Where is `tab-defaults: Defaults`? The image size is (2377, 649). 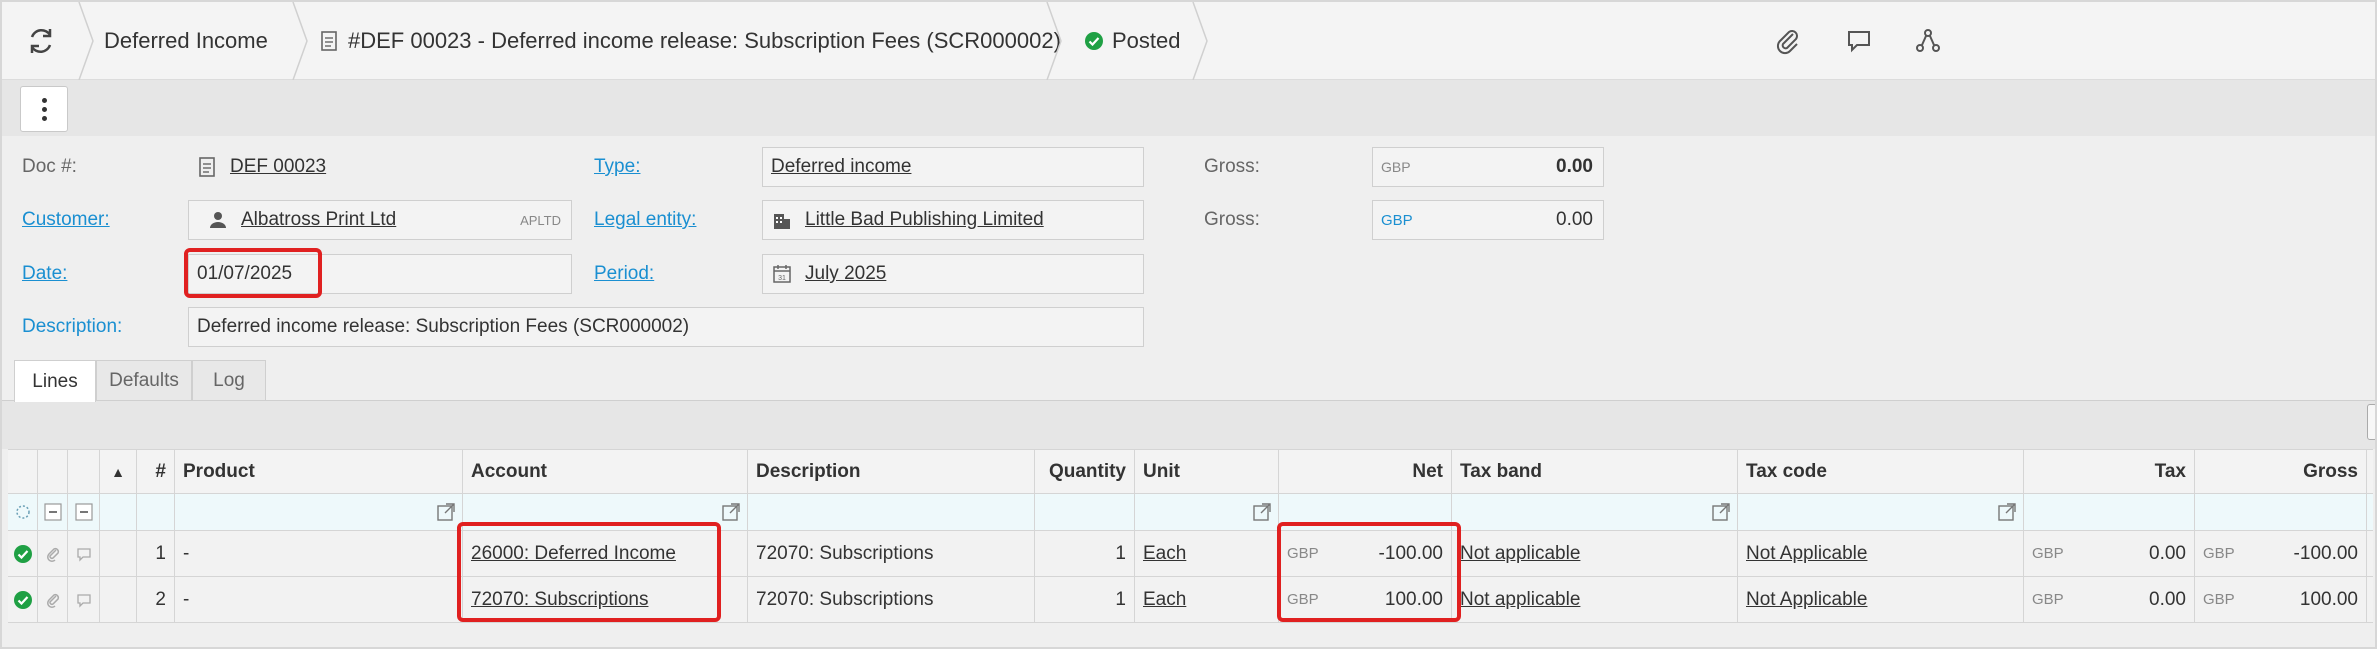 tab-defaults: Defaults is located at coordinates (144, 380).